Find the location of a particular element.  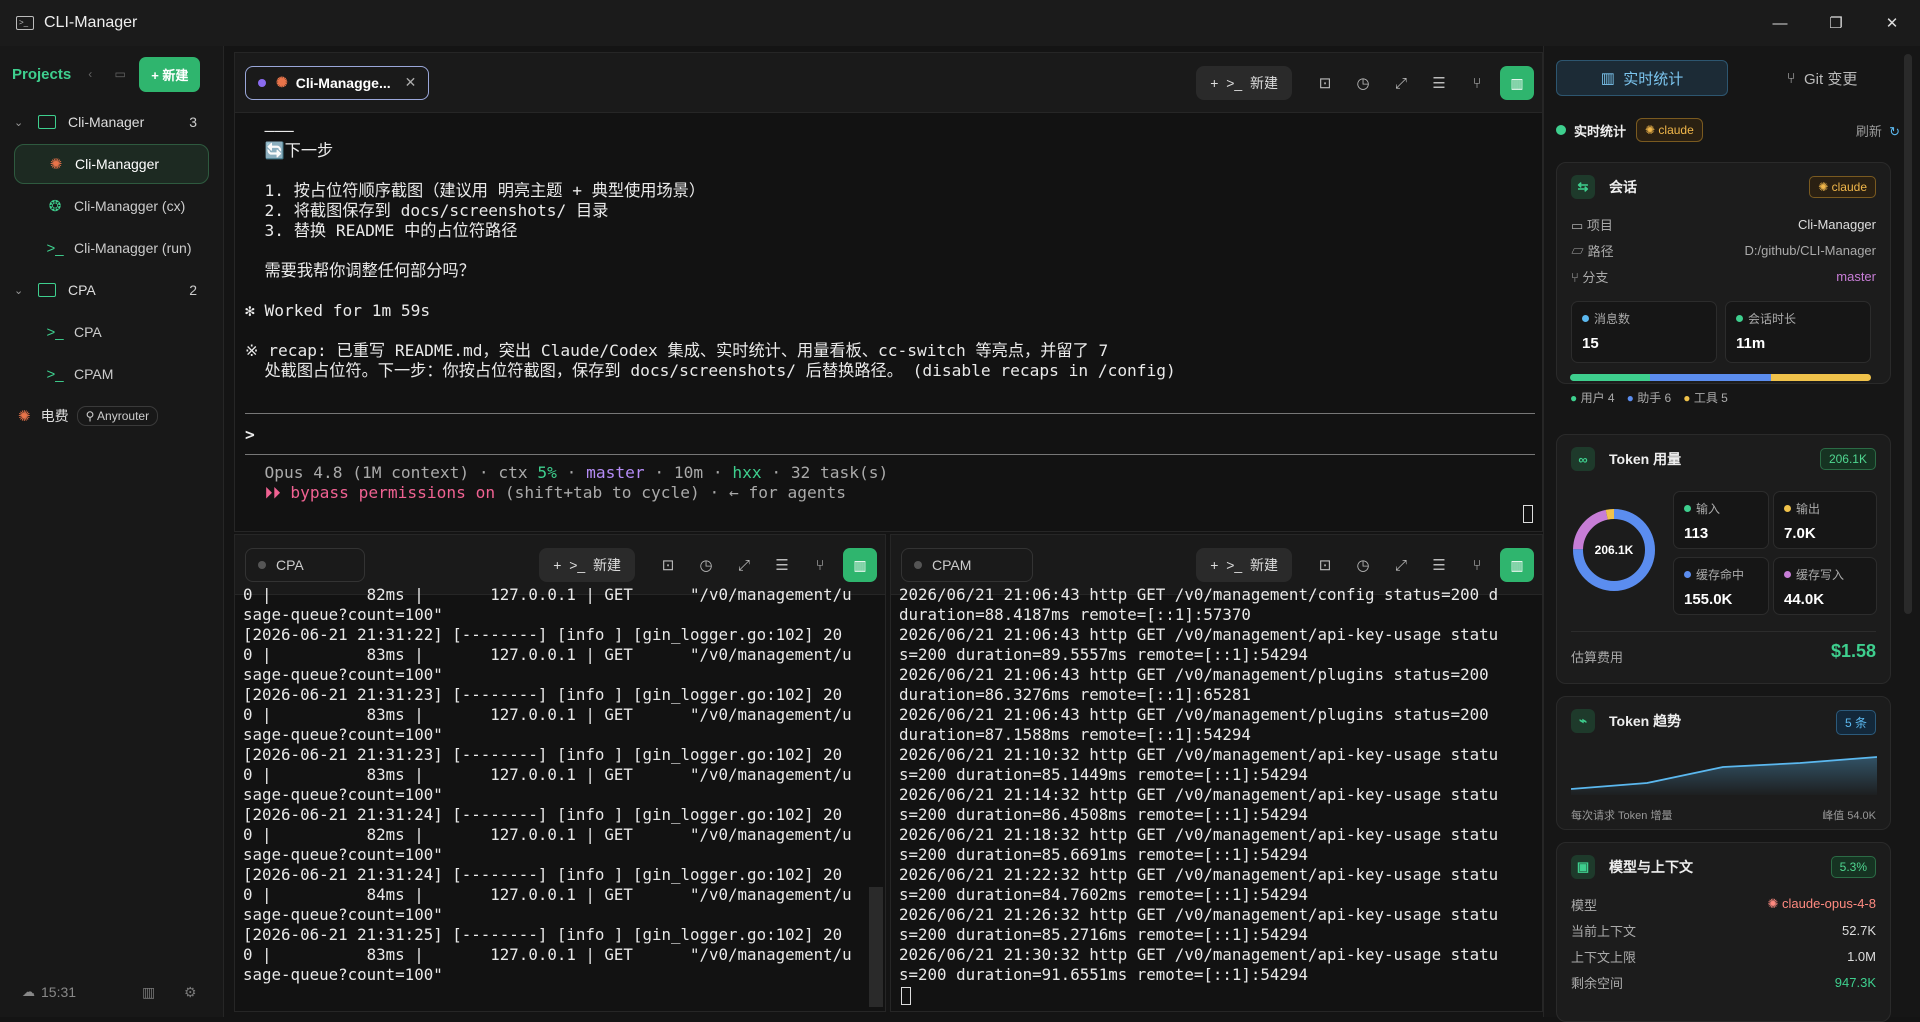

prompt-divider-bottom is located at coordinates (890, 454).